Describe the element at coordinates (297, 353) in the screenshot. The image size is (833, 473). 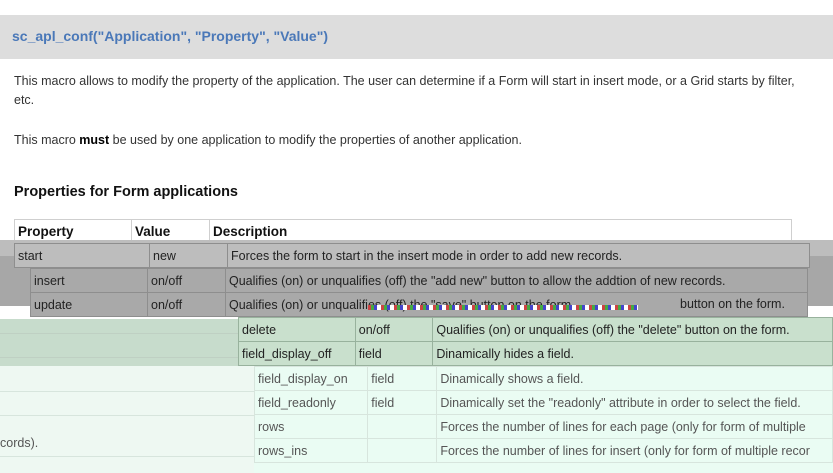
I see `cell-property: field_display_off` at that location.